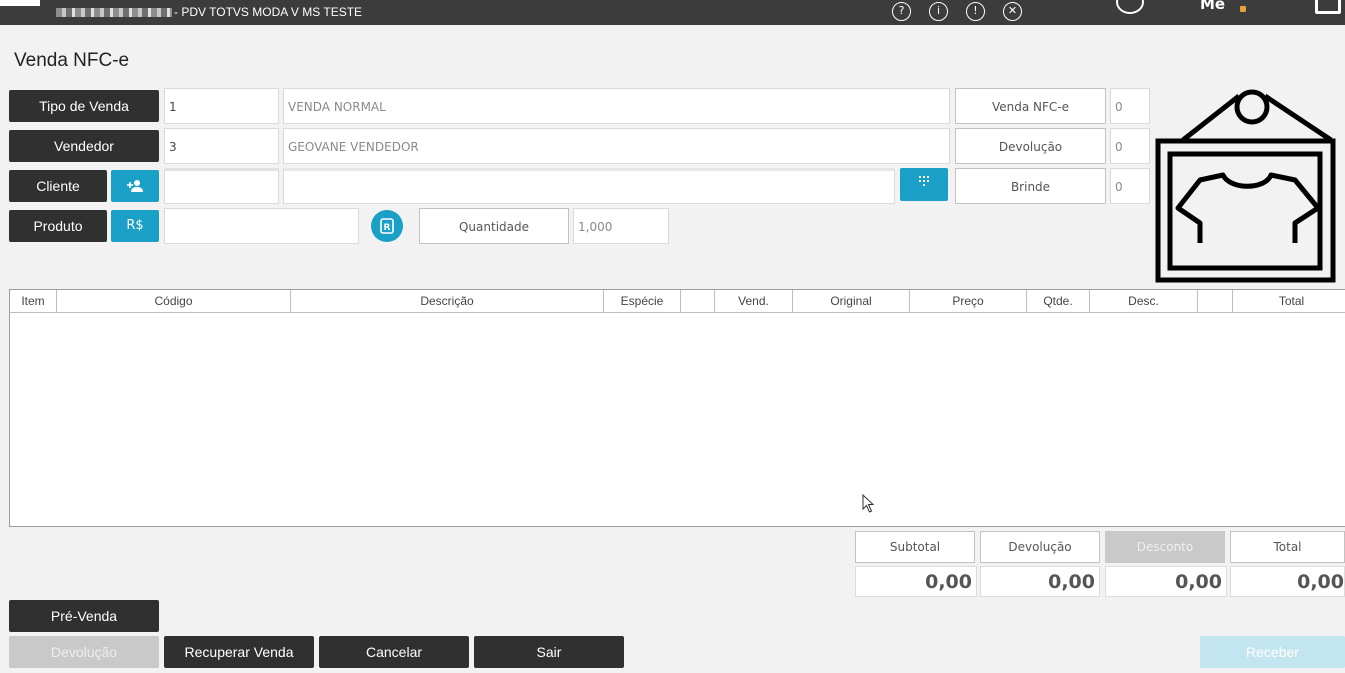  I want to click on price-lookup-button: R$, so click(135, 226).